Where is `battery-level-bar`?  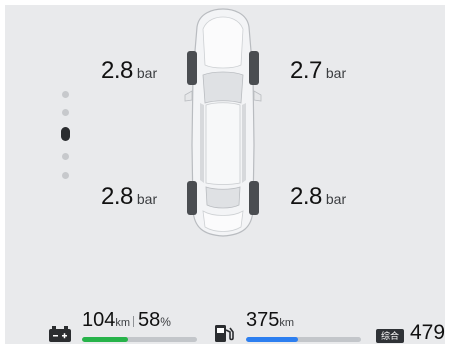
battery-level-bar is located at coordinates (139, 339).